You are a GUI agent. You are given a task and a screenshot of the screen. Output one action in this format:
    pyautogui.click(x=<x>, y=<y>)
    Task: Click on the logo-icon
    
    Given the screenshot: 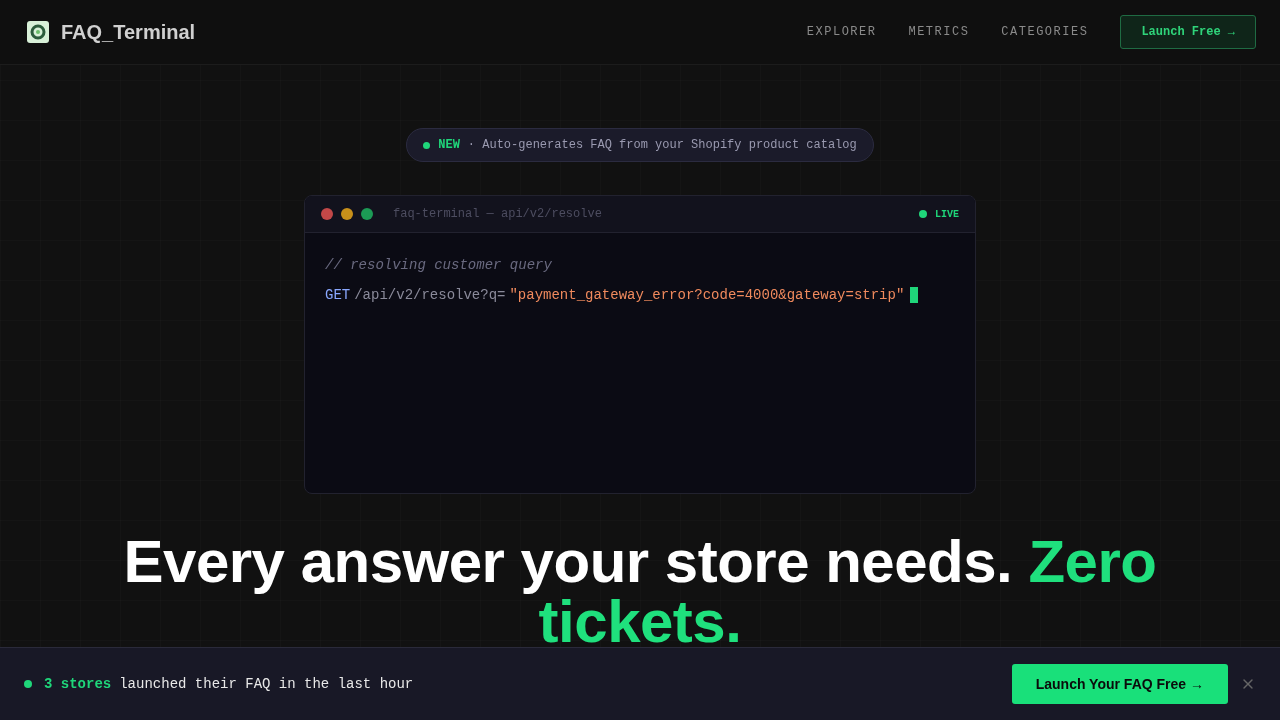 What is the action you would take?
    pyautogui.click(x=38, y=32)
    